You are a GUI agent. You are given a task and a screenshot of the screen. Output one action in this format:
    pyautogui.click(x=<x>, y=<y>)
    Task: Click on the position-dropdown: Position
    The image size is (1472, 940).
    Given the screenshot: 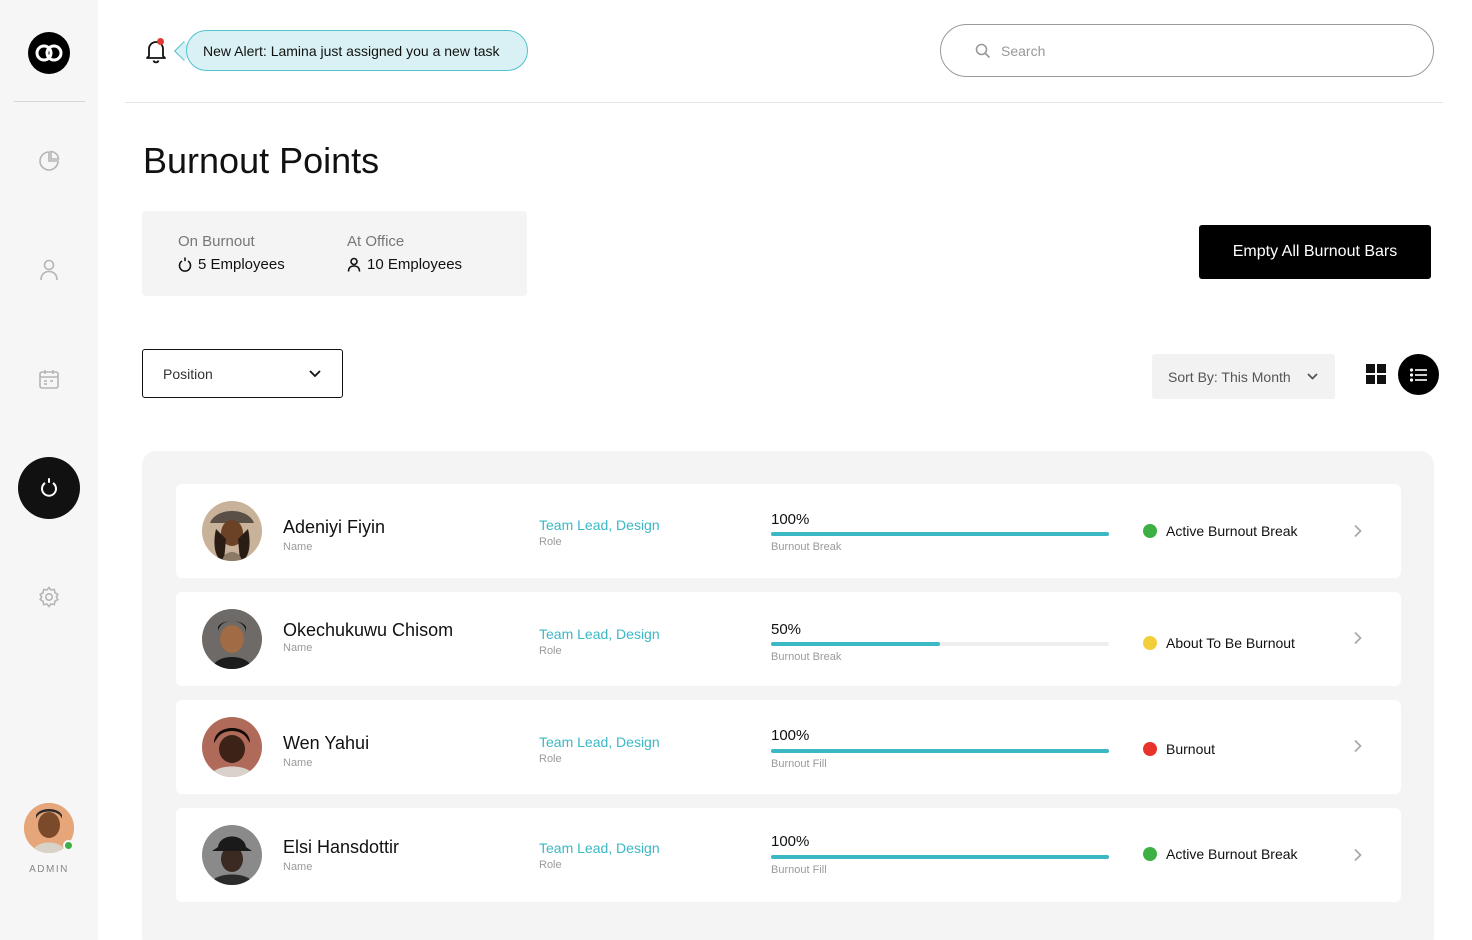 What is the action you would take?
    pyautogui.click(x=242, y=373)
    